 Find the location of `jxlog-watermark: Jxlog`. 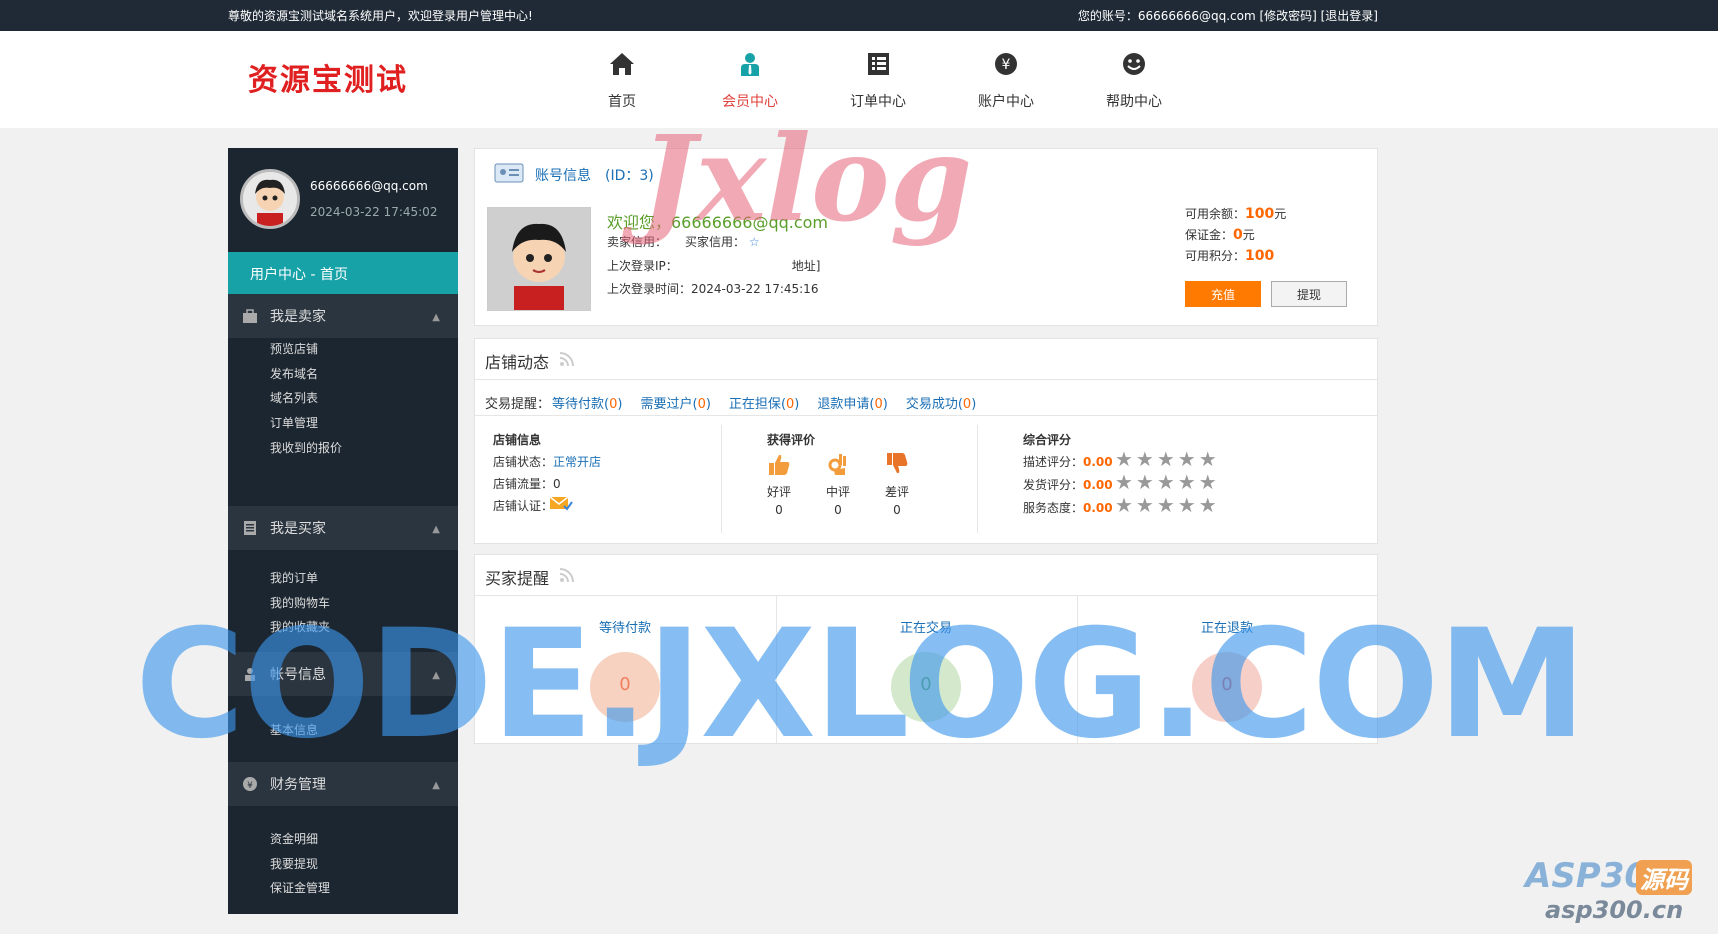

jxlog-watermark: Jxlog is located at coordinates (806, 178).